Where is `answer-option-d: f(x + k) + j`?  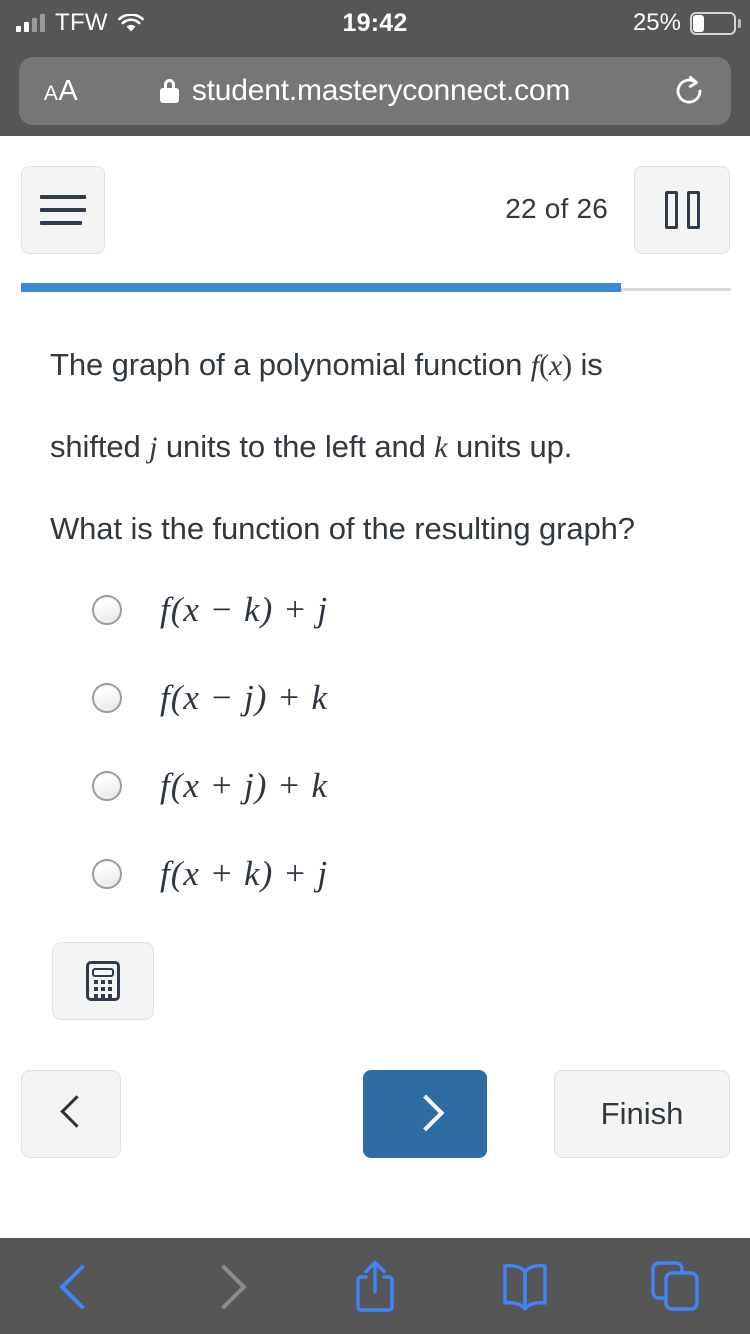 answer-option-d: f(x + k) + j is located at coordinates (380, 874).